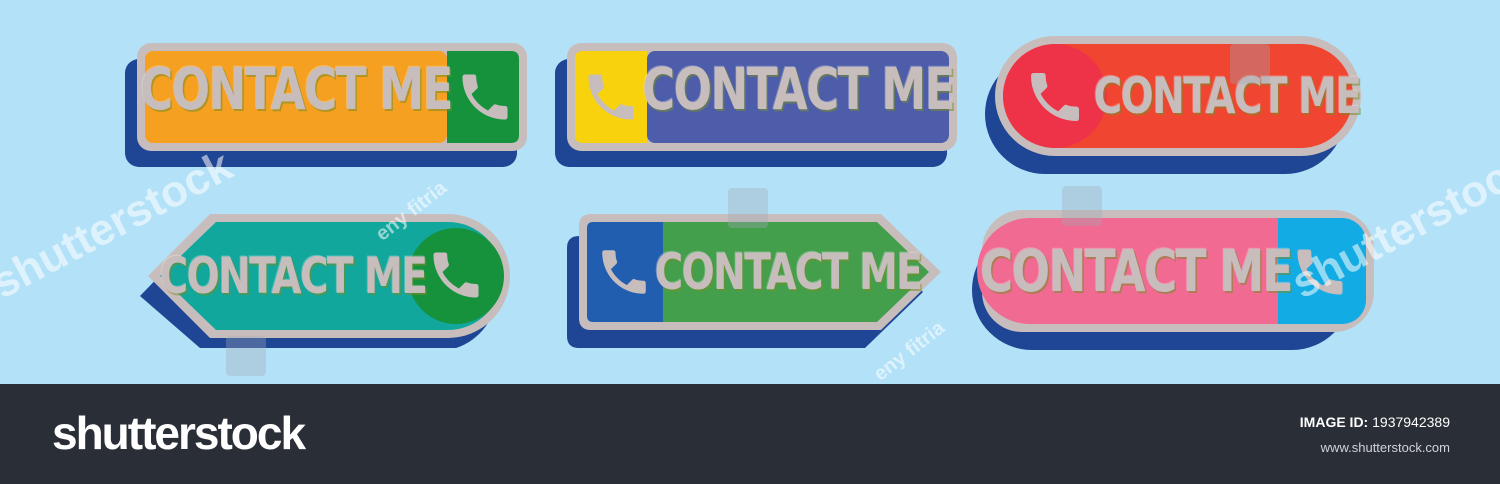  Describe the element at coordinates (1411, 422) in the screenshot. I see `image-id-value: 1937942389` at that location.